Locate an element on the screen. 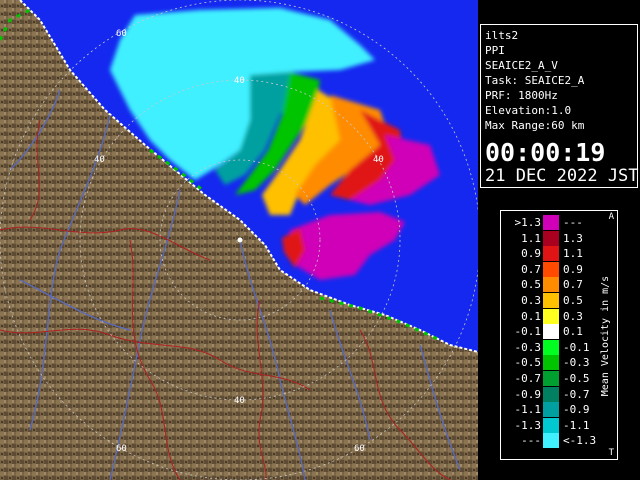 The height and width of the screenshot is (480, 640). legend-row: -0.1 0.1 is located at coordinates (551, 332).